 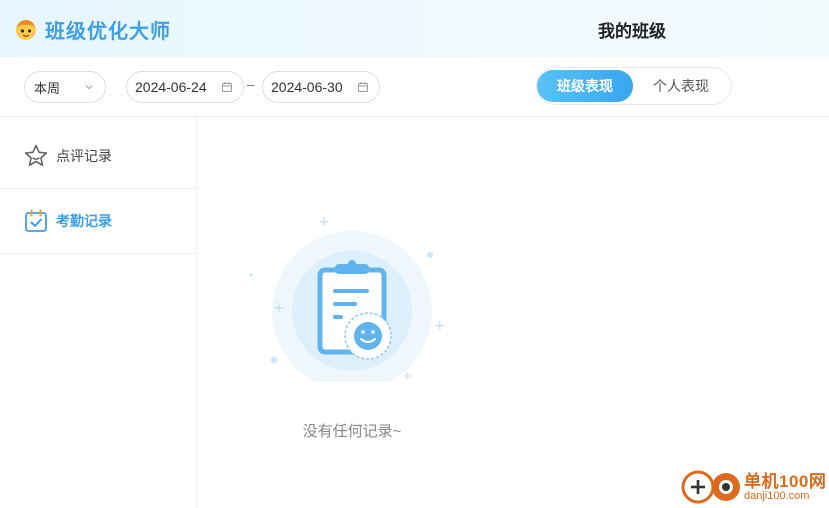 What do you see at coordinates (36, 220) in the screenshot?
I see `calendar-check-icon` at bounding box center [36, 220].